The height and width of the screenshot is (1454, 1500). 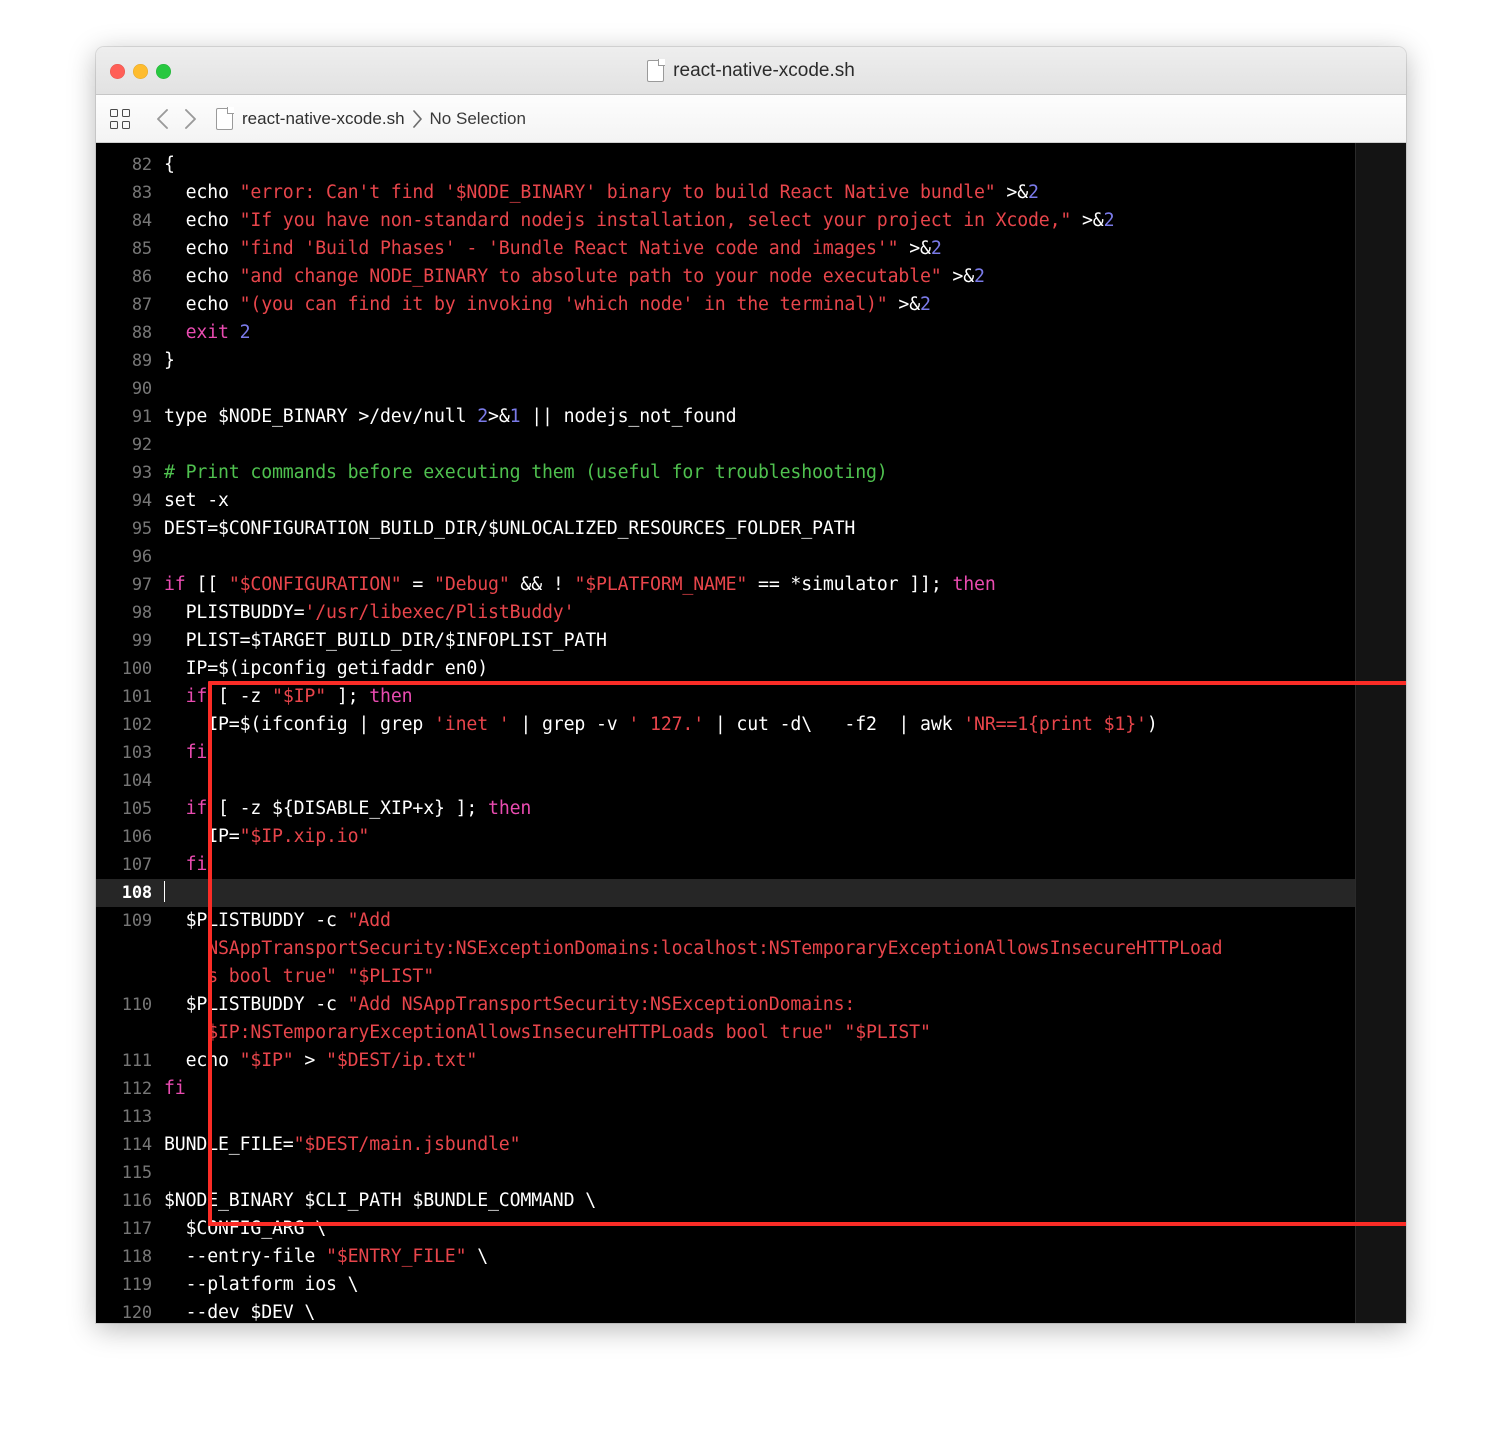 What do you see at coordinates (1380, 733) in the screenshot?
I see `vertical-scrollbar` at bounding box center [1380, 733].